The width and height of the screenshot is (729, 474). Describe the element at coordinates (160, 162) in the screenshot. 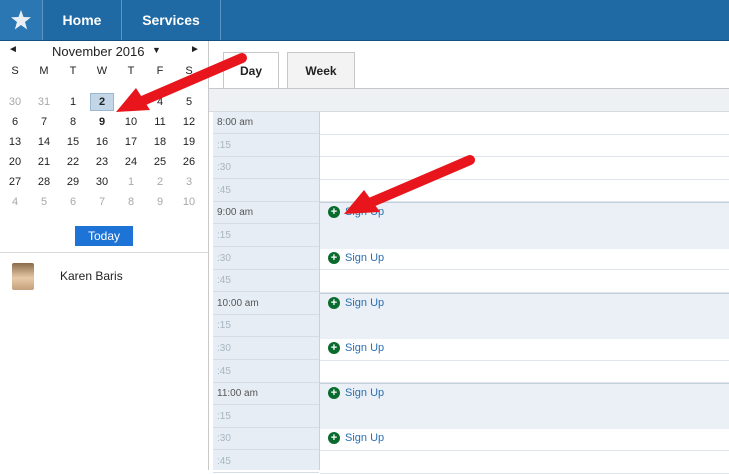

I see `calendar-day: 25` at that location.